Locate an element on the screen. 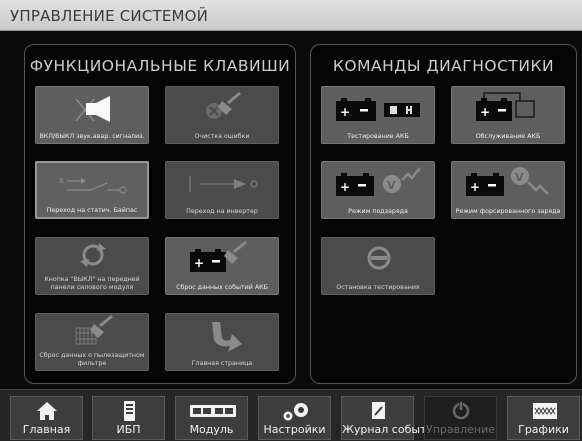 This screenshot has width=582, height=441. float-charge-label: Режим подзаряда is located at coordinates (378, 211).